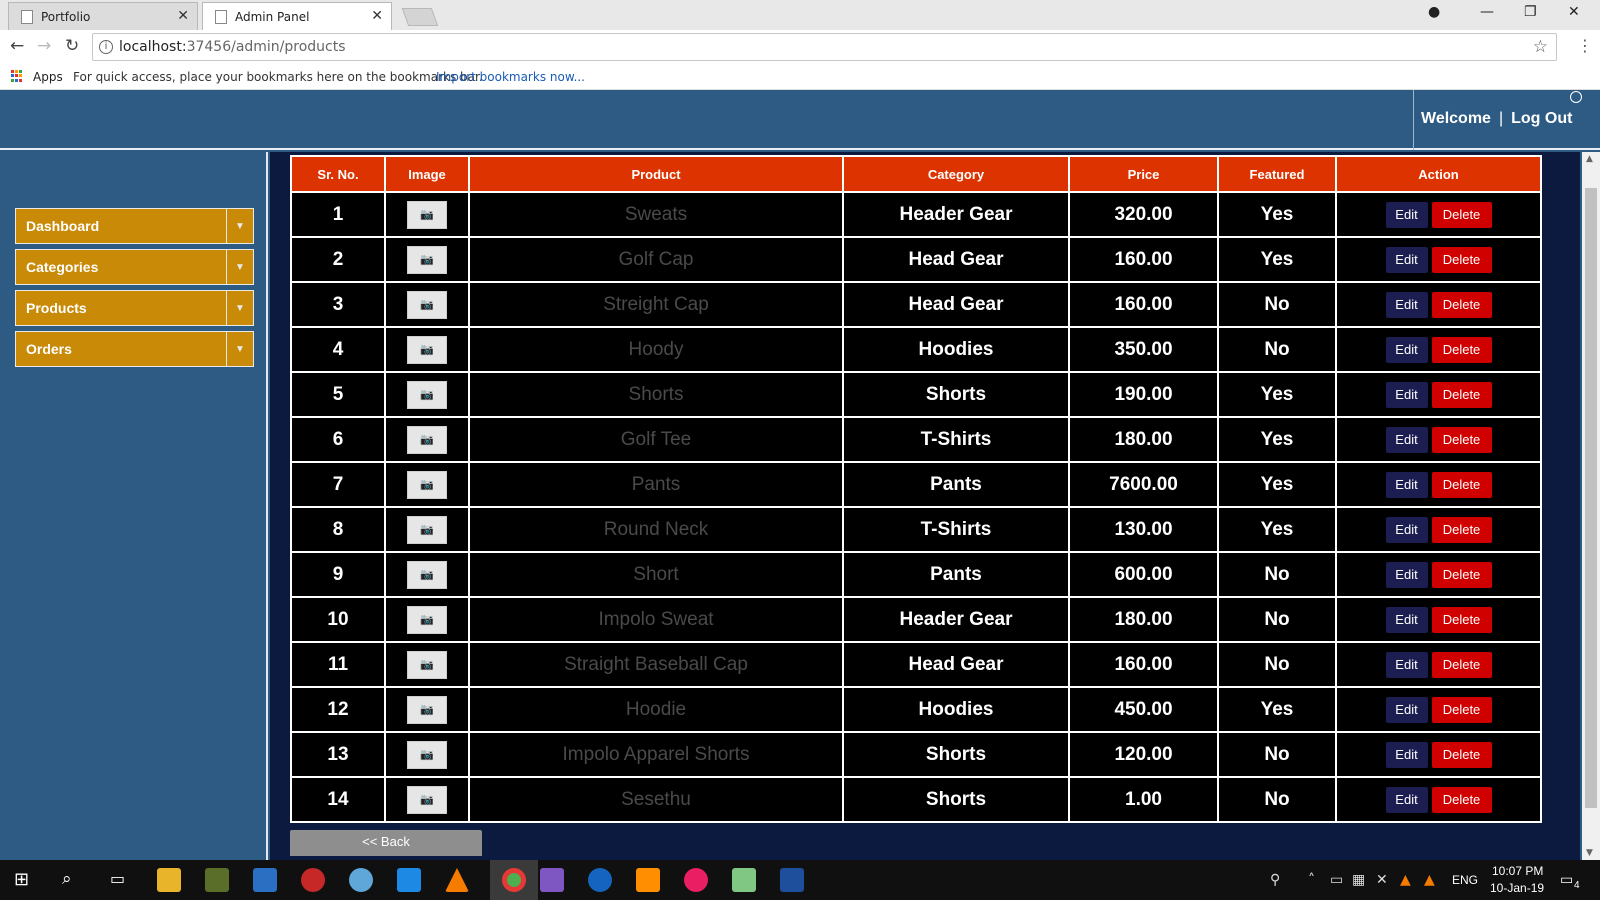  I want to click on network-app-icon, so click(361, 880).